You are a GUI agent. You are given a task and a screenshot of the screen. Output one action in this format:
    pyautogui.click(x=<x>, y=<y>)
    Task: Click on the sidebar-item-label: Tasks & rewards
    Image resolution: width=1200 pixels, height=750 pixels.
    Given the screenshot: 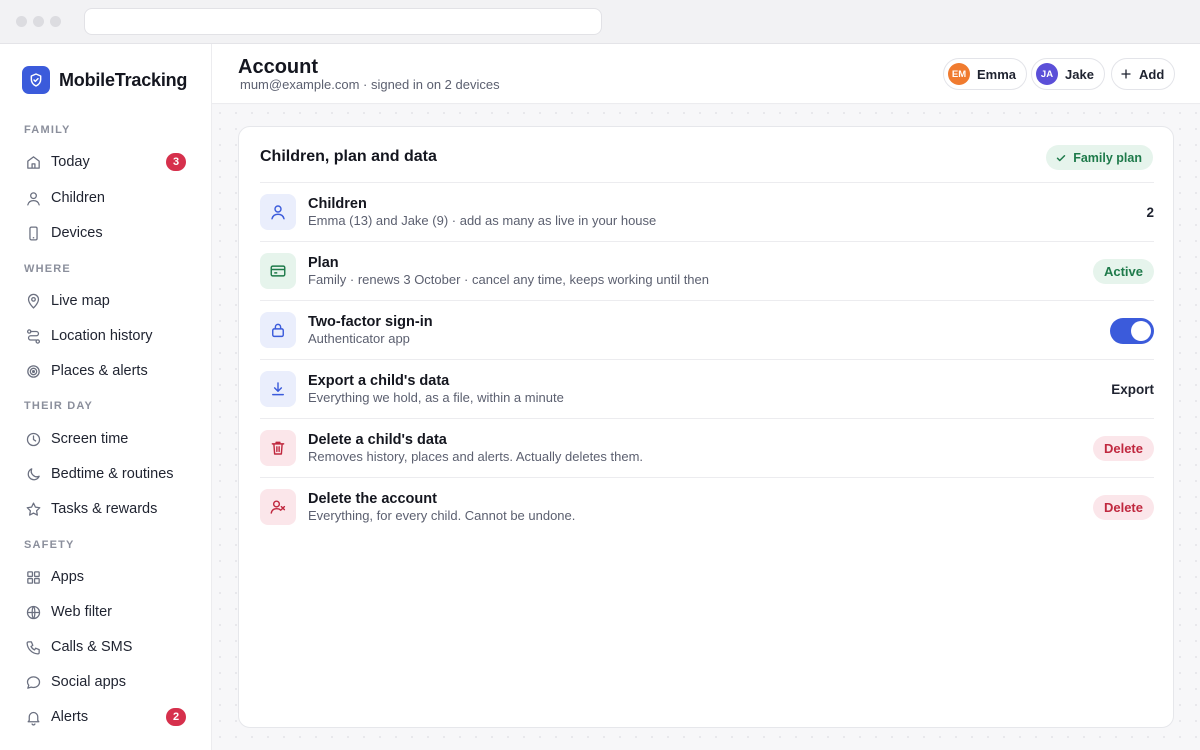 What is the action you would take?
    pyautogui.click(x=104, y=509)
    